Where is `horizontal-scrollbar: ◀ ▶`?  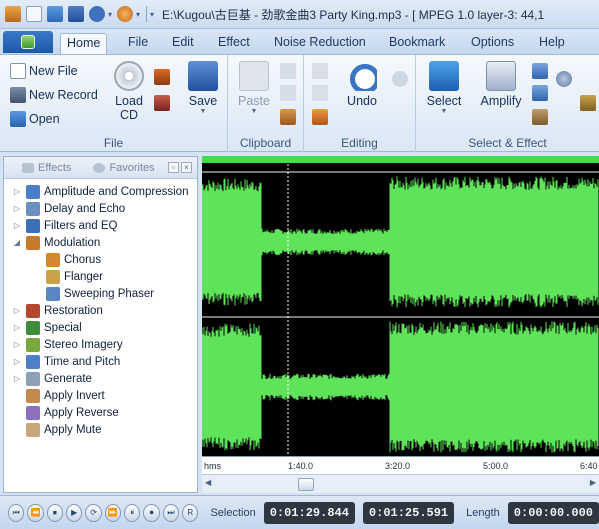
horizontal-scrollbar: ◀ ▶ is located at coordinates (400, 483).